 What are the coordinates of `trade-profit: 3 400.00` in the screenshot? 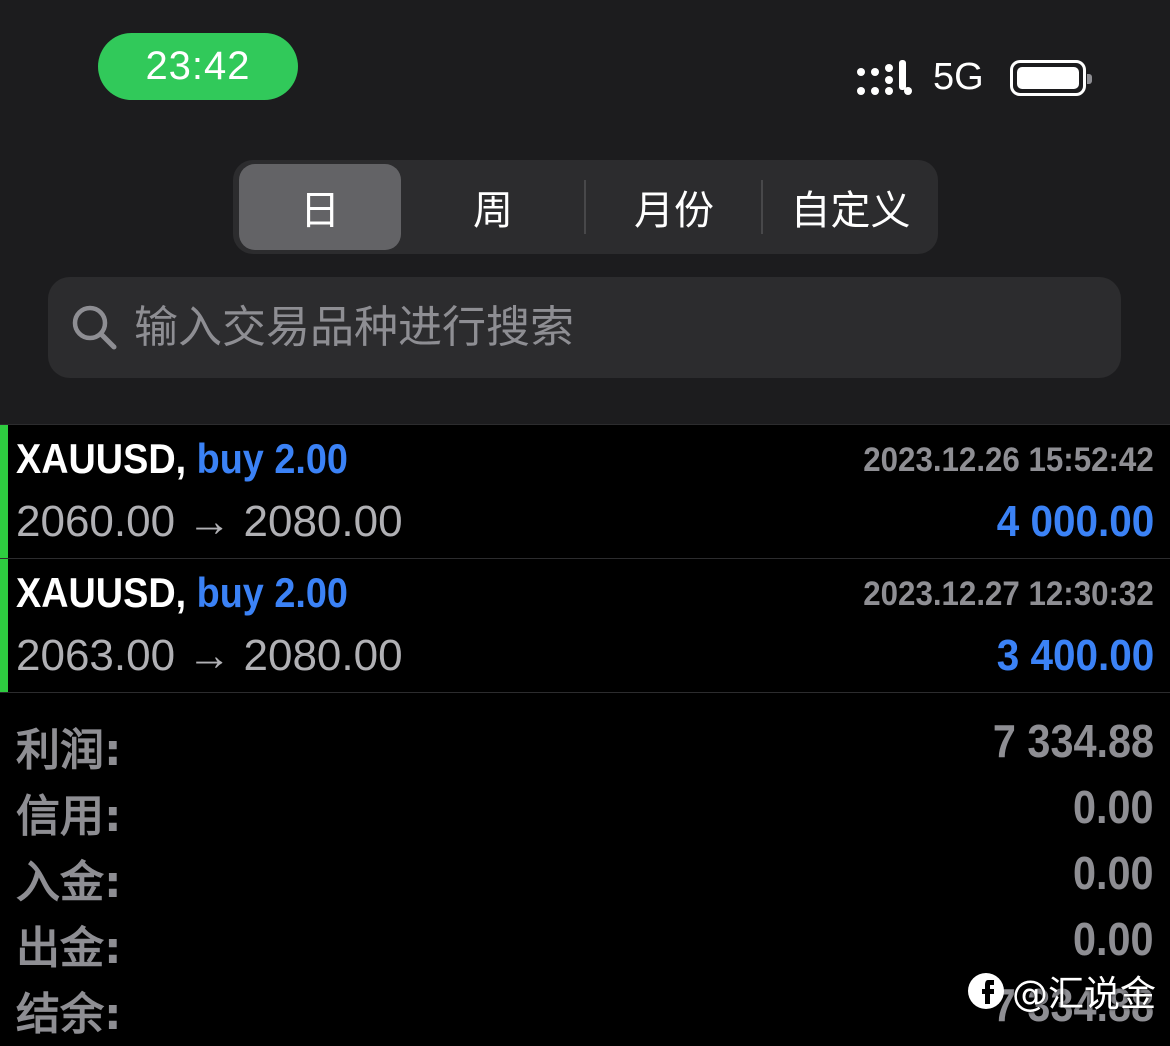 It's located at (1075, 655).